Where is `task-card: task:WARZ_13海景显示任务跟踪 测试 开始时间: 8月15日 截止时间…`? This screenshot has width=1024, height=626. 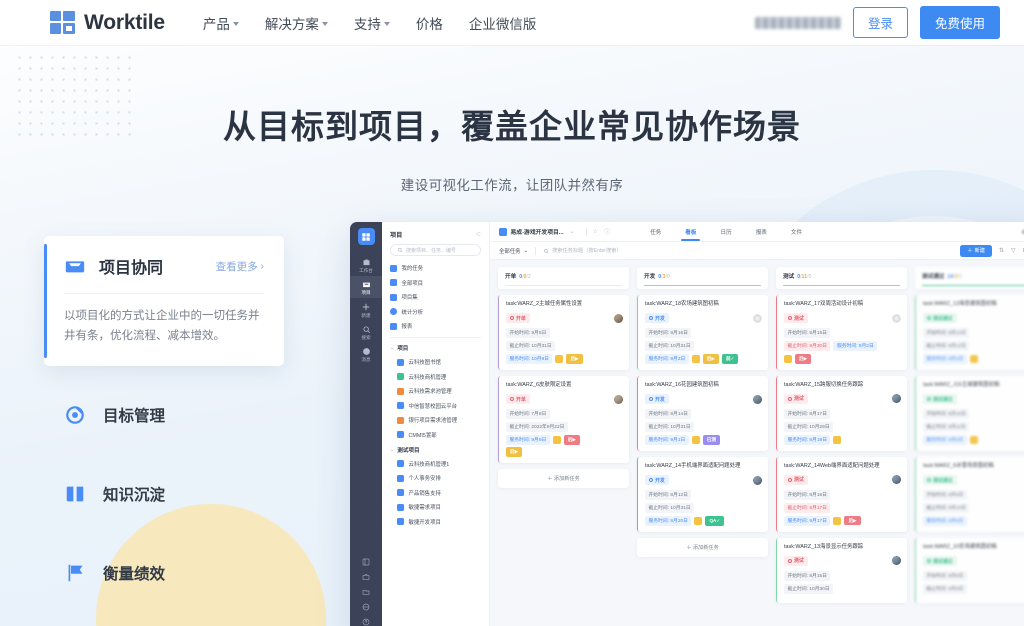 task-card: task:WARZ_13海景显示任务跟踪 测试 开始时间: 8月15日 截止时间… is located at coordinates (841, 570).